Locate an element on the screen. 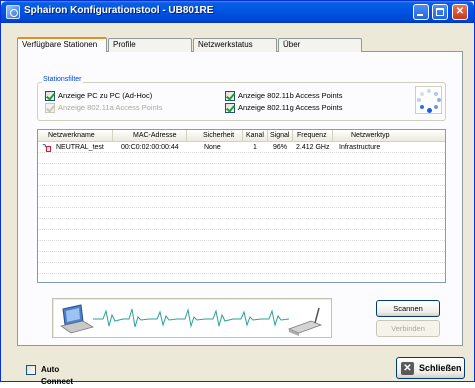 The image size is (475, 388). app-icon is located at coordinates (13, 12).